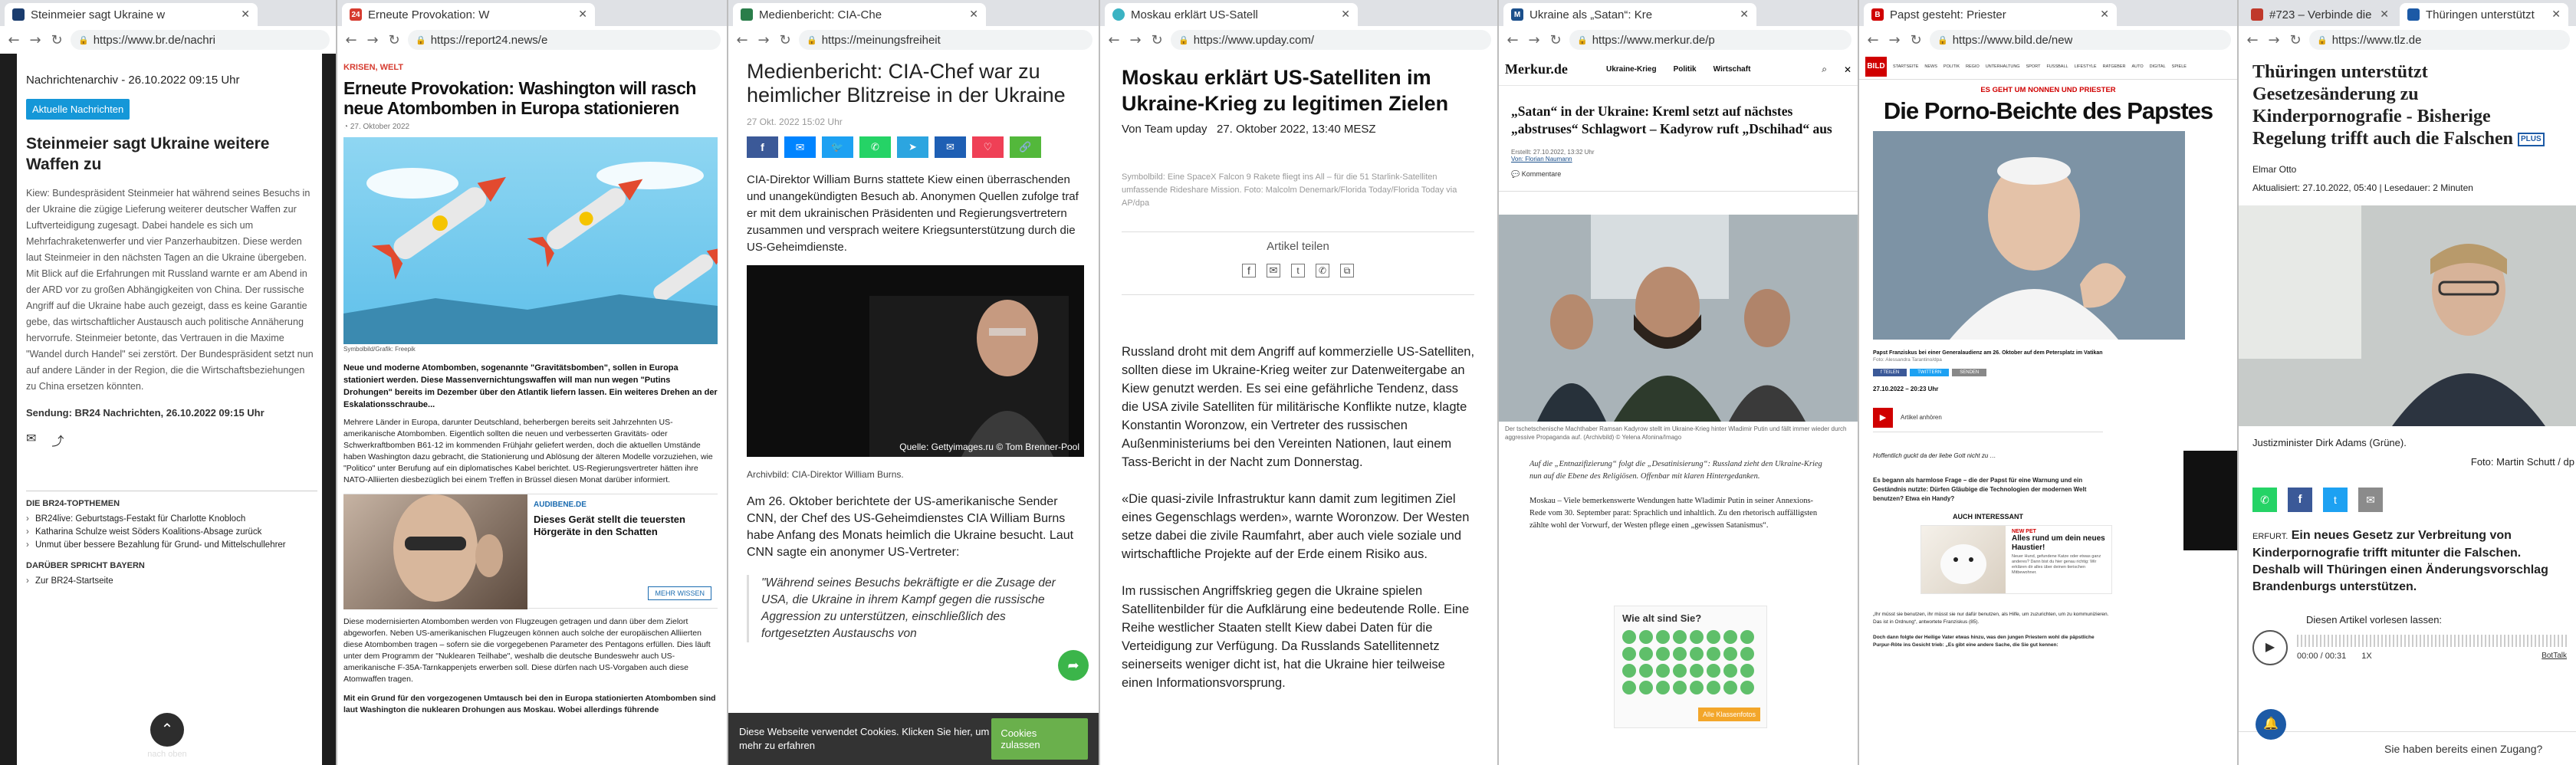 The height and width of the screenshot is (765, 2576). Describe the element at coordinates (468, 15) in the screenshot. I see `browser-tab: 24 Erneute Provokation: W ✕` at that location.